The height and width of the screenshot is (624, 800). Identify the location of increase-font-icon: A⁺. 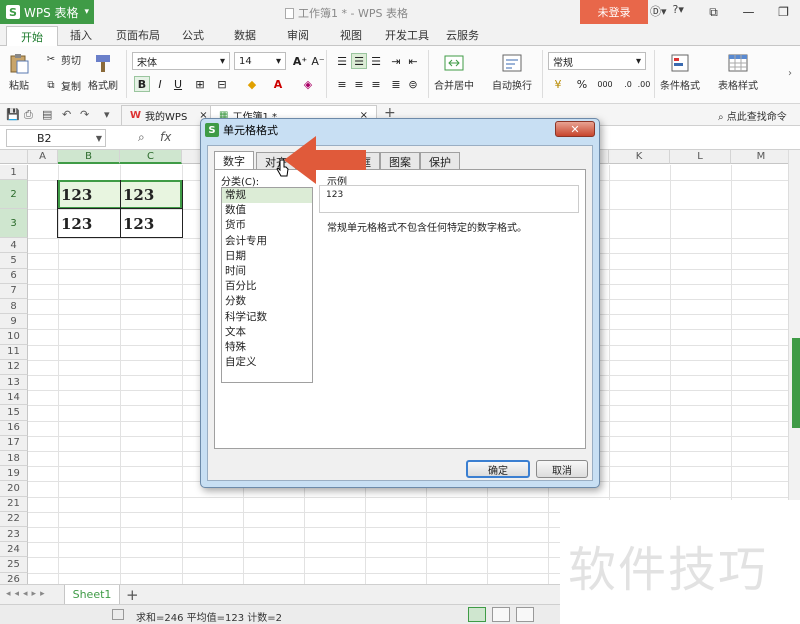
(300, 61).